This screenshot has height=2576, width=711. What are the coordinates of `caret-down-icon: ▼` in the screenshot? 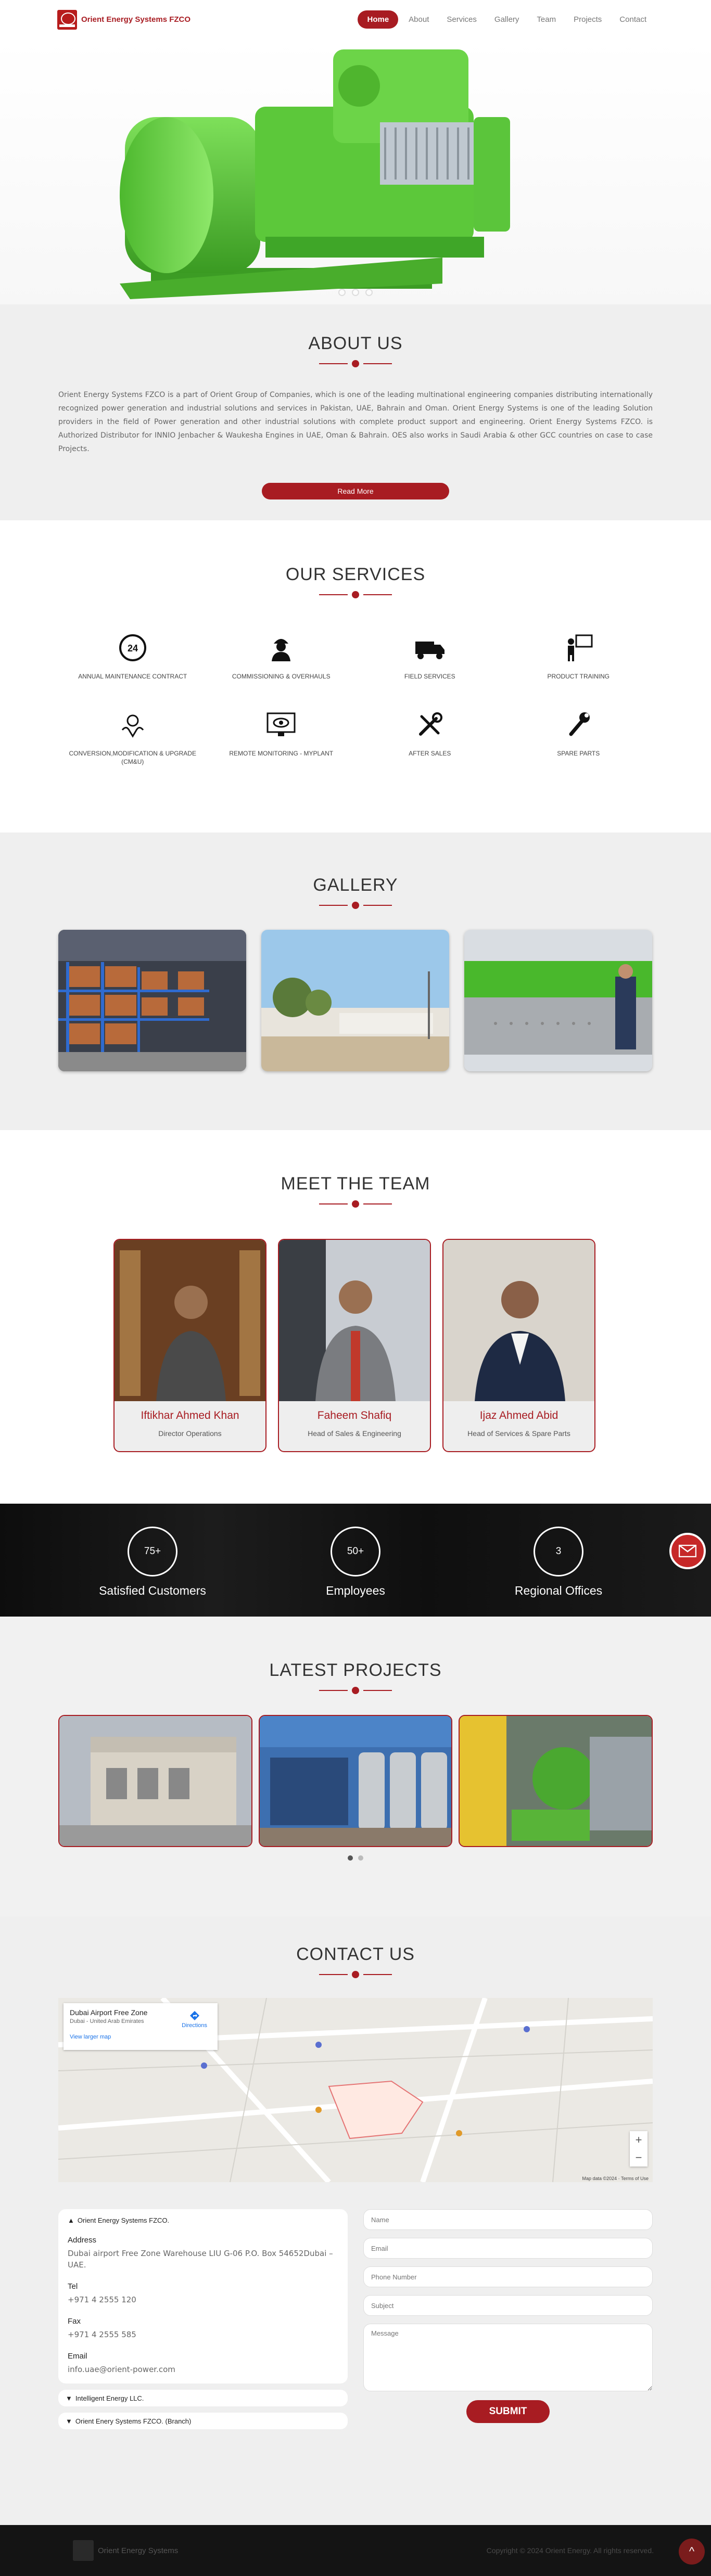 It's located at (69, 2421).